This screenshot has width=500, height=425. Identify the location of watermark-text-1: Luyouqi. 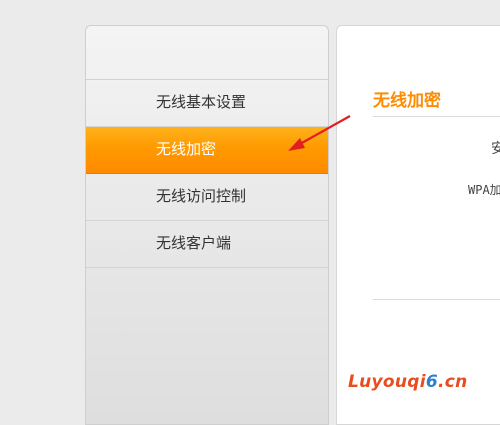
(387, 382).